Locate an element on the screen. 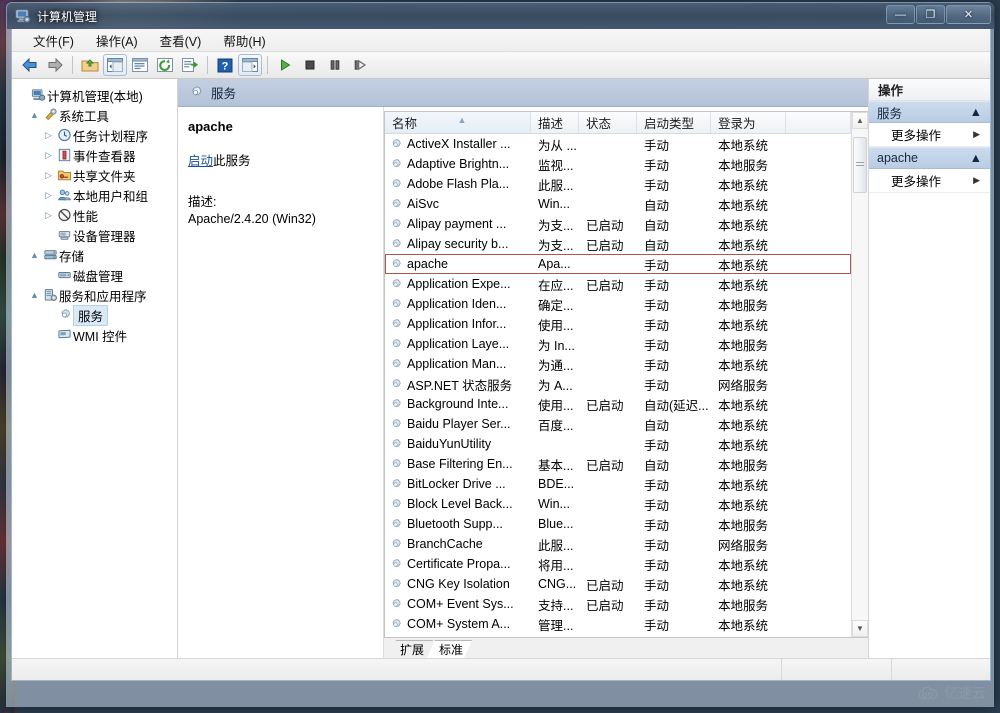 This screenshot has width=1000, height=713. column-header-description: 描述 is located at coordinates (555, 122).